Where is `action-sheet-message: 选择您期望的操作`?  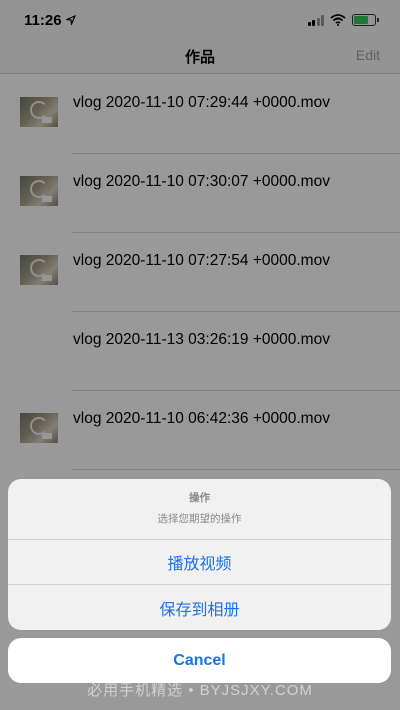
action-sheet-message: 选择您期望的操作 is located at coordinates (199, 519).